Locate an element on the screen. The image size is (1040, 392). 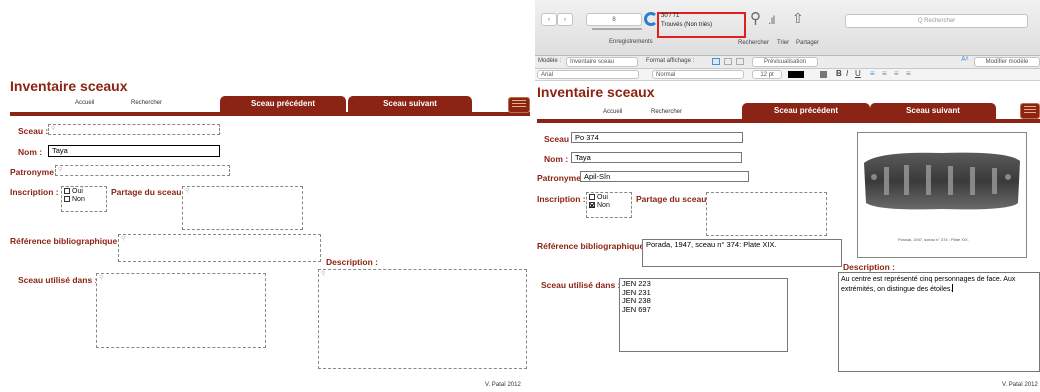
text-cursor is located at coordinates (953, 288).